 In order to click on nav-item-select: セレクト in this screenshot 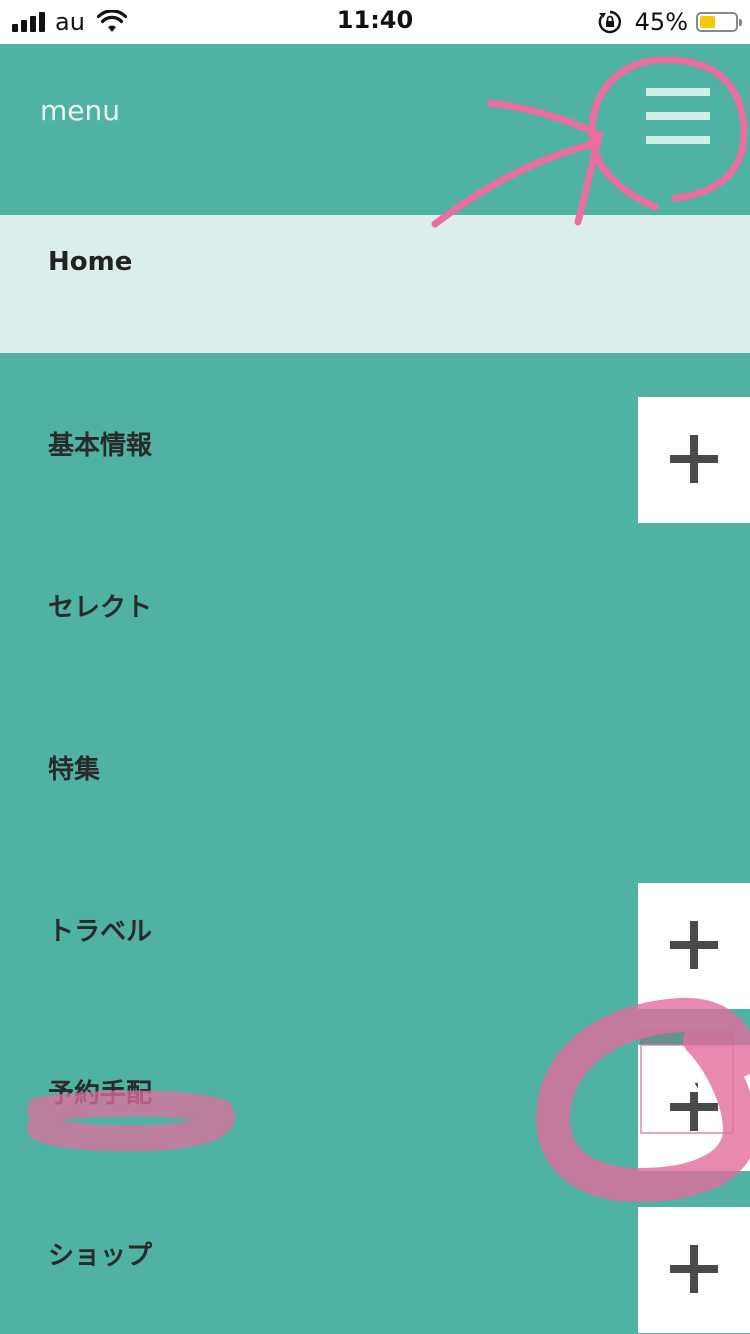, I will do `click(375, 609)`.